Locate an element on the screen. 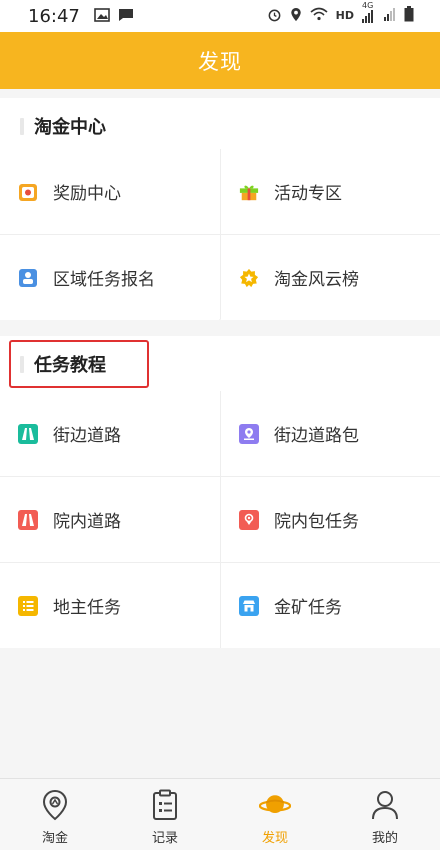  signal-2-icon is located at coordinates (390, 15).